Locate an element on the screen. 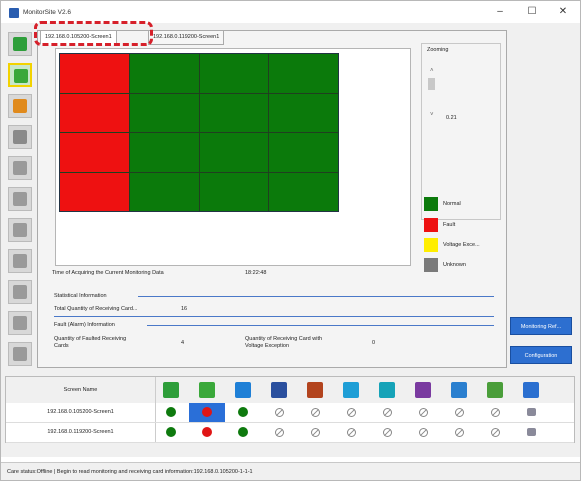 The image size is (581, 481). faulted-cards-label-1: Quantity of Faulted Receiving is located at coordinates (90, 339).